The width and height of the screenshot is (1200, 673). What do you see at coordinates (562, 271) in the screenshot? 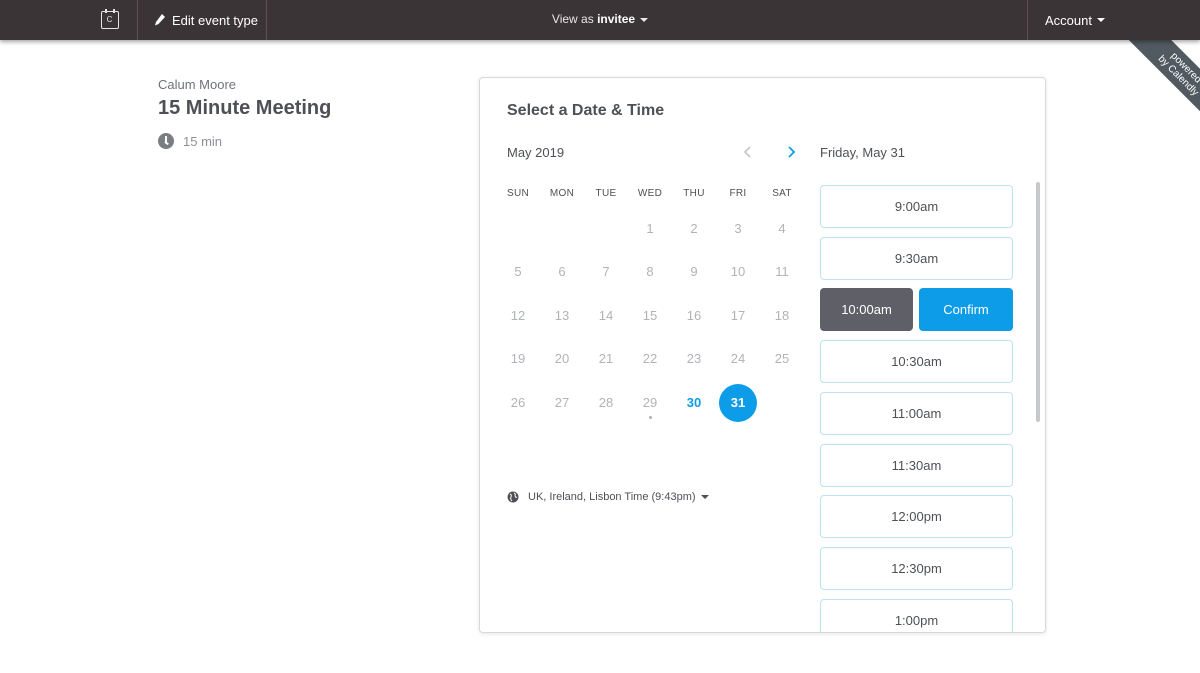
I see `calendar-day: 6` at bounding box center [562, 271].